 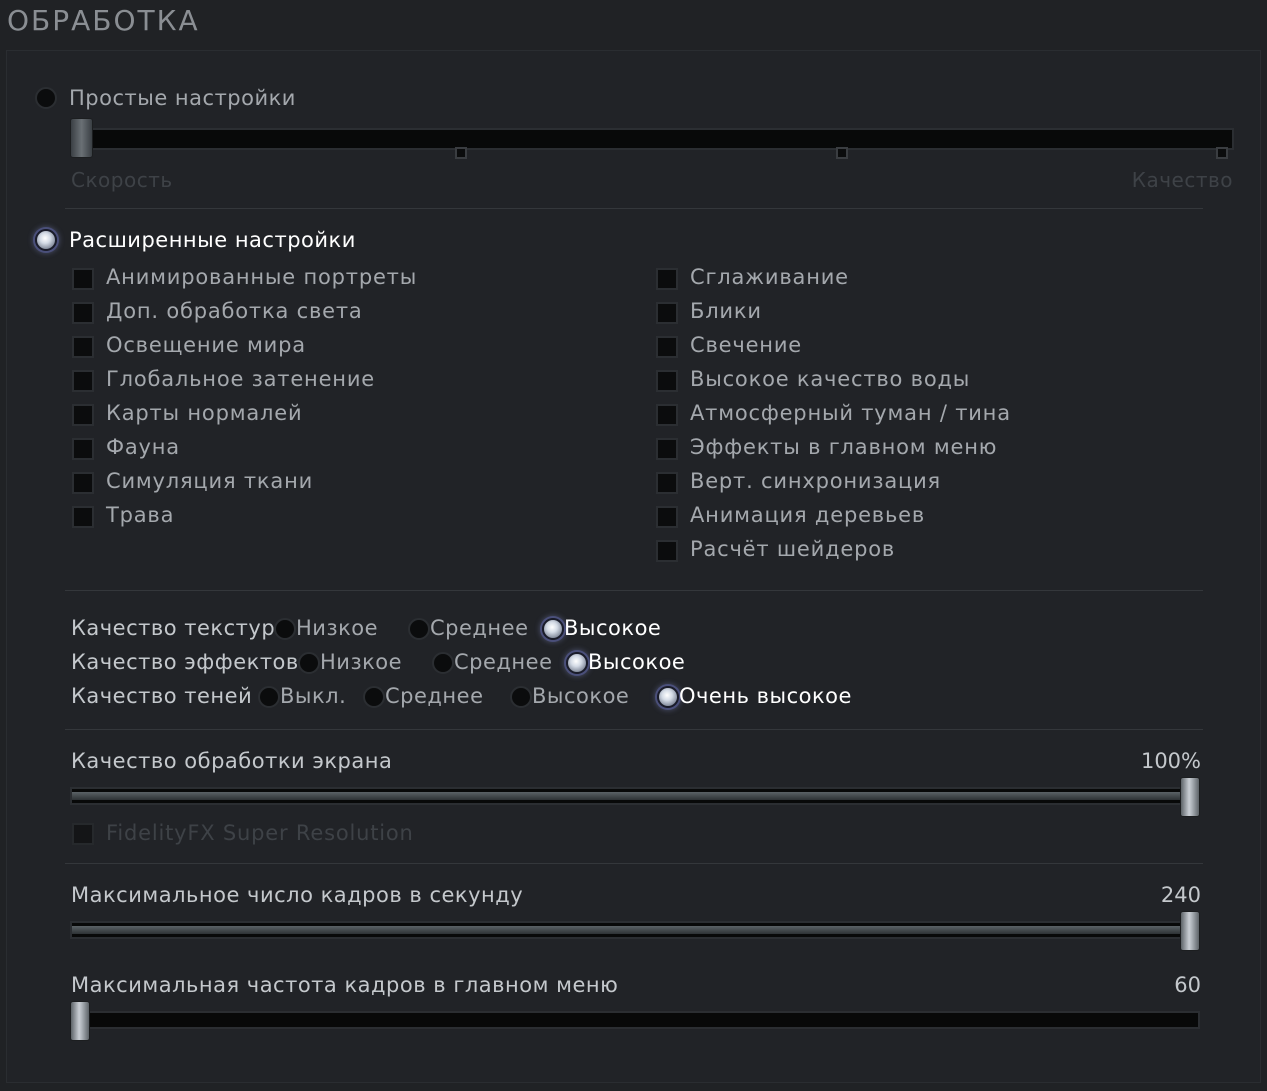 I want to click on max-fps-slider-knob, so click(x=1190, y=931).